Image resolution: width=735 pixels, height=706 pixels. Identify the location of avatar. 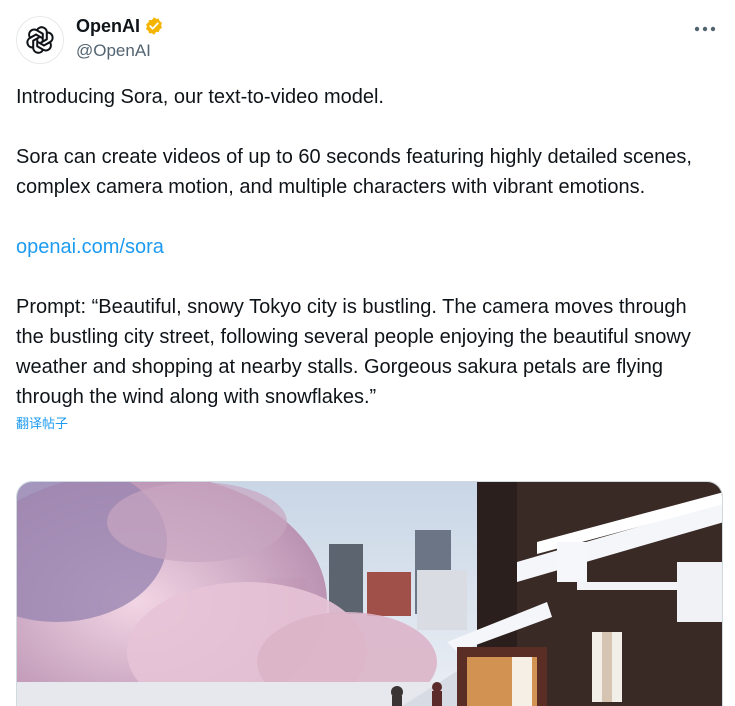
(40, 40).